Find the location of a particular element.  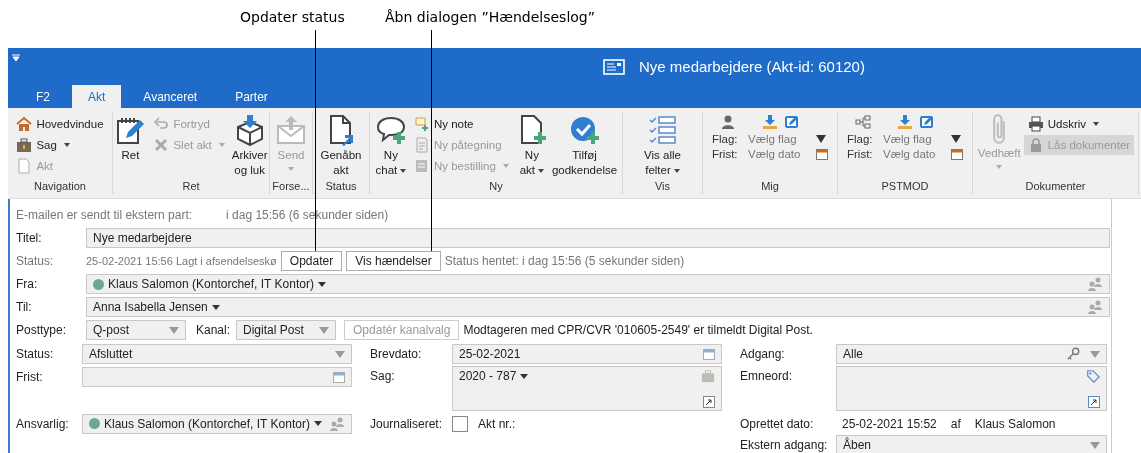

ribbon-button: Sag is located at coordinates (60, 145).